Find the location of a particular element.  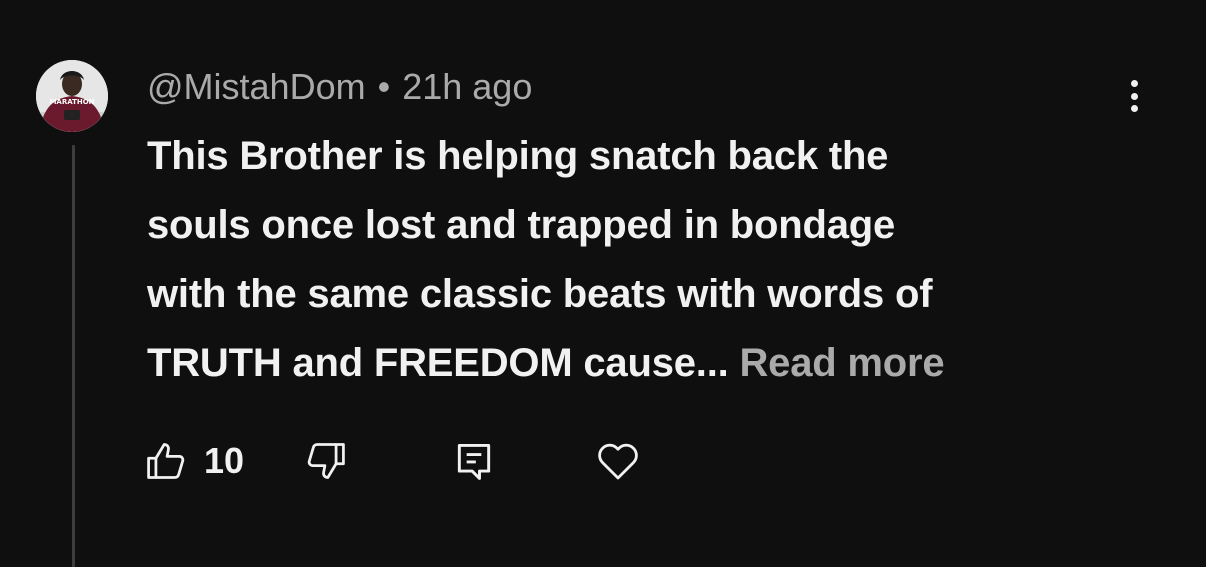

comment-line: This Brother is helping snatch back the is located at coordinates (518, 156).